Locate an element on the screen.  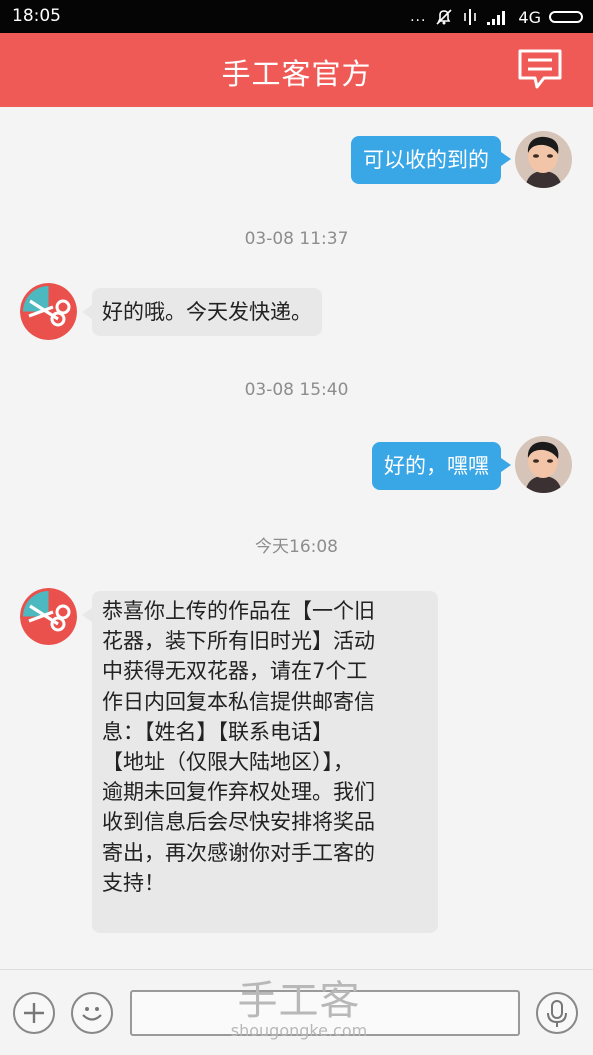
muted-bell-icon is located at coordinates (444, 17).